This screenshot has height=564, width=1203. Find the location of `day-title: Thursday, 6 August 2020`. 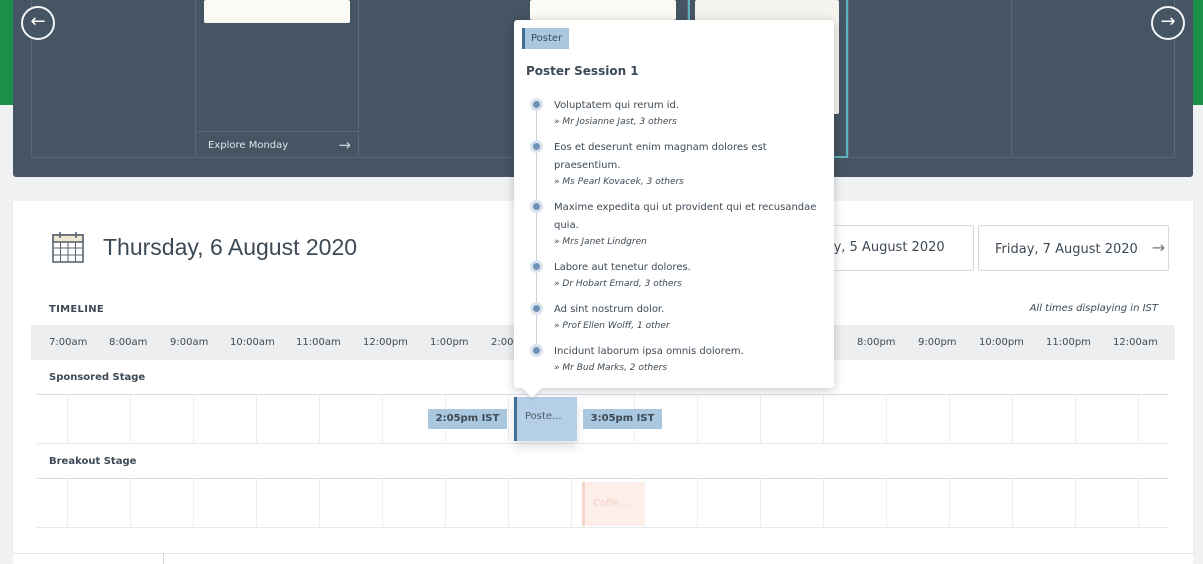

day-title: Thursday, 6 August 2020 is located at coordinates (230, 247).